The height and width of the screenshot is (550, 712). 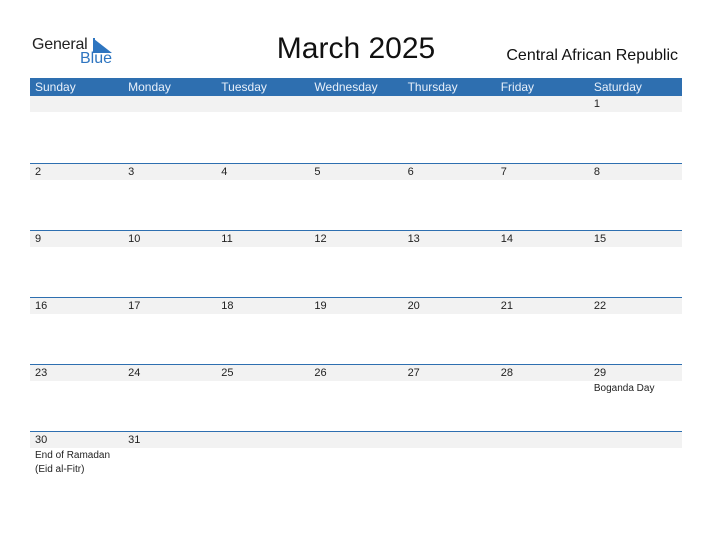 I want to click on day-cell: 27, so click(x=449, y=398).